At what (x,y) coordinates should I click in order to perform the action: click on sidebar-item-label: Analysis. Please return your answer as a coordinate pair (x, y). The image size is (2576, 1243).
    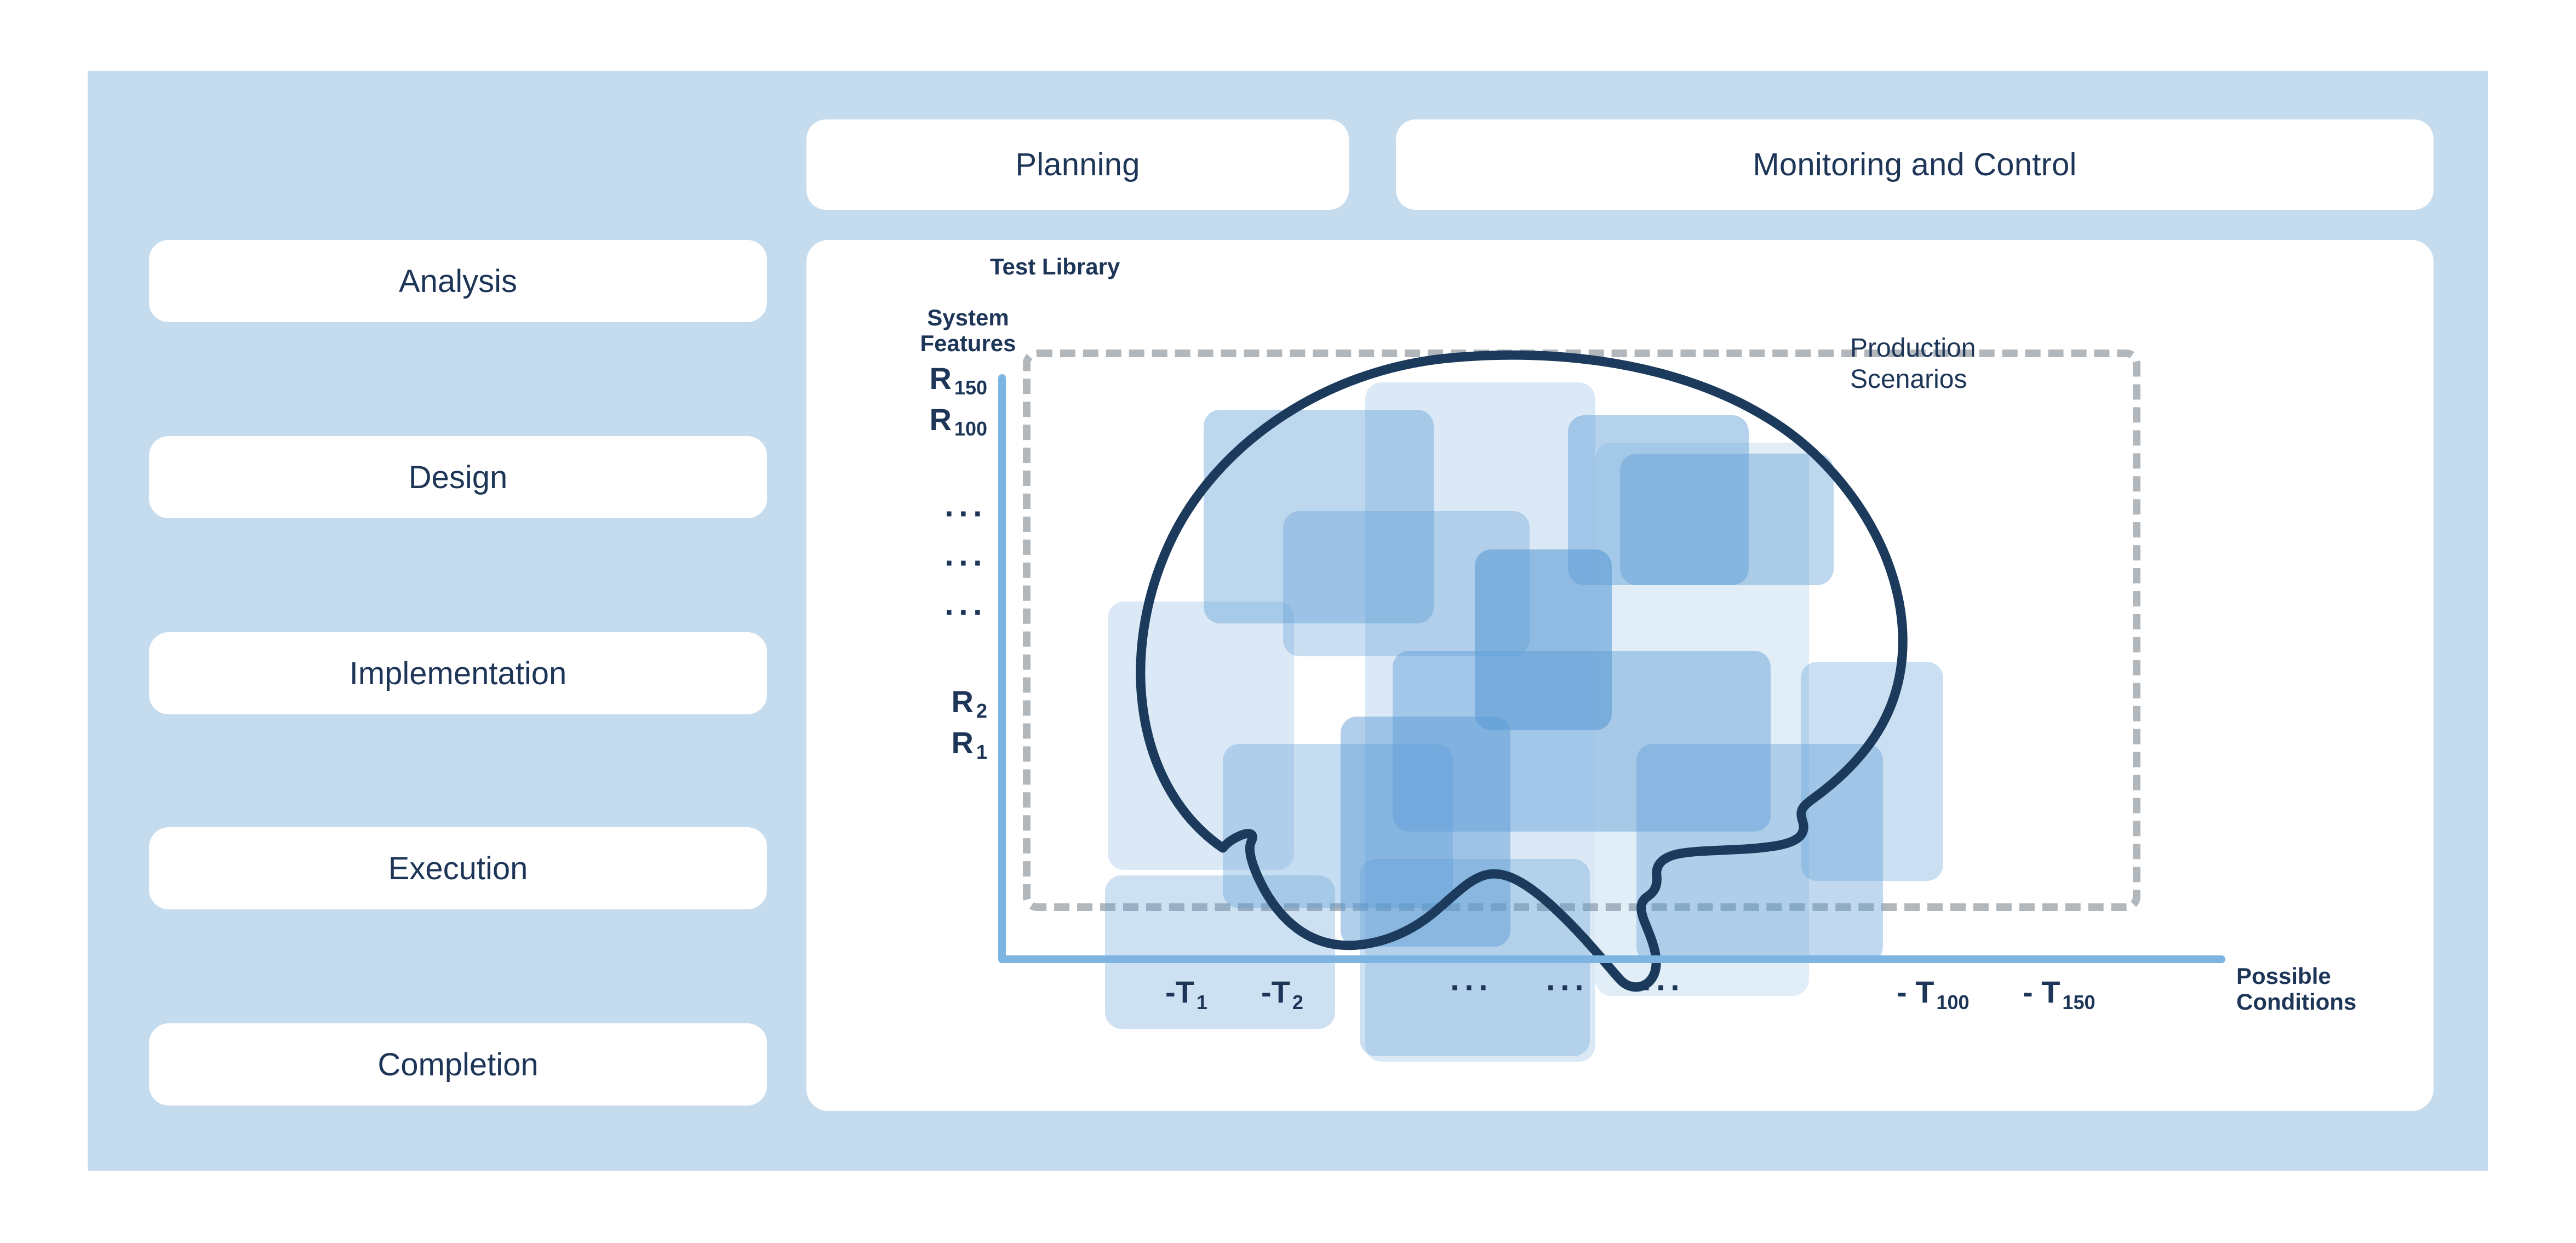
    Looking at the image, I should click on (458, 281).